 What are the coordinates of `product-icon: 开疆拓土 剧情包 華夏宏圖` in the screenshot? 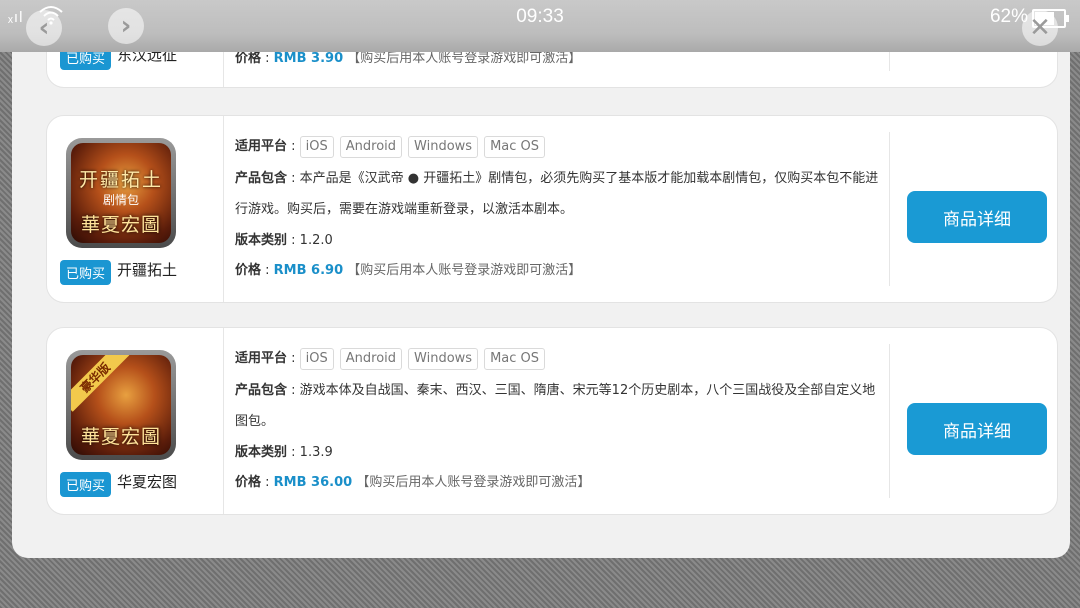 It's located at (121, 193).